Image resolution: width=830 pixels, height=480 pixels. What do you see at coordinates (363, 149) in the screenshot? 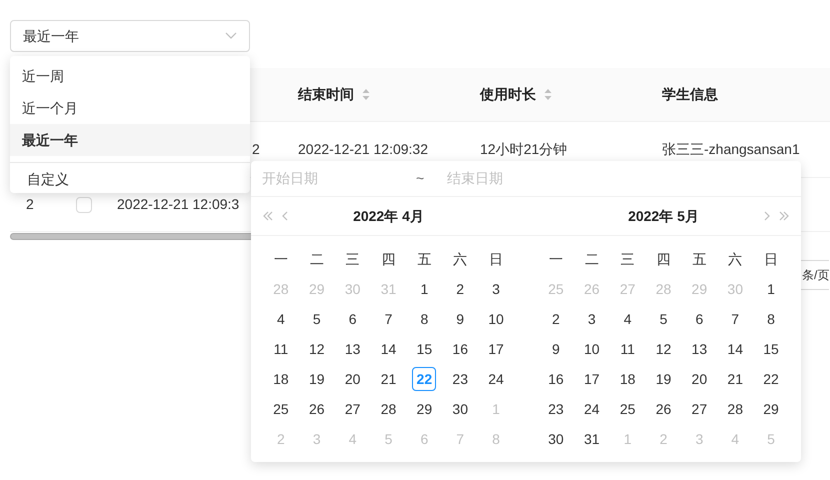
I see `table-cell: 2022-12-21 12:09:32` at bounding box center [363, 149].